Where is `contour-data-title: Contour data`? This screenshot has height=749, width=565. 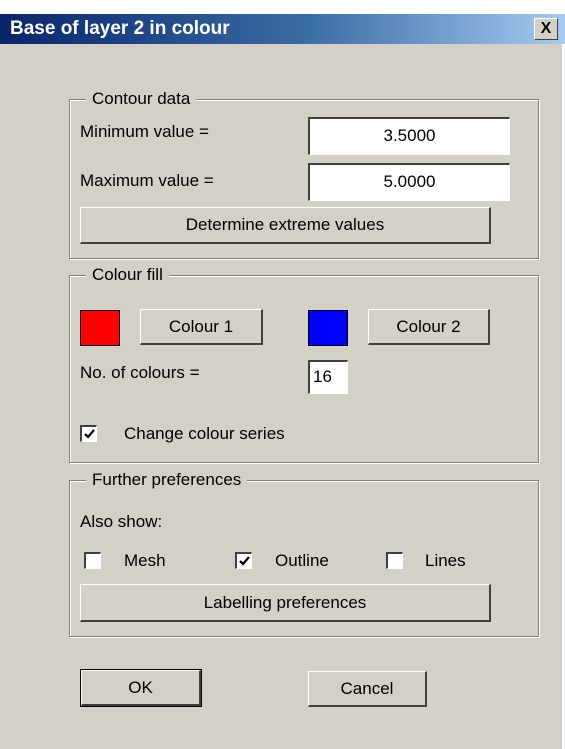
contour-data-title: Contour data is located at coordinates (141, 99).